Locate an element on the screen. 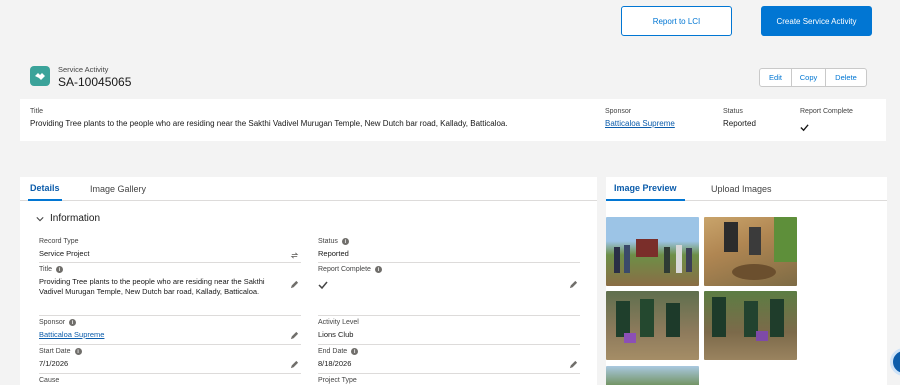  field-start-date: Start Date i 7/1/2026 is located at coordinates (170, 361).